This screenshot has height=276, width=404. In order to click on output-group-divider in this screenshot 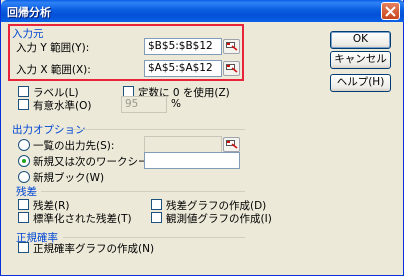, I will do `click(159, 129)`.